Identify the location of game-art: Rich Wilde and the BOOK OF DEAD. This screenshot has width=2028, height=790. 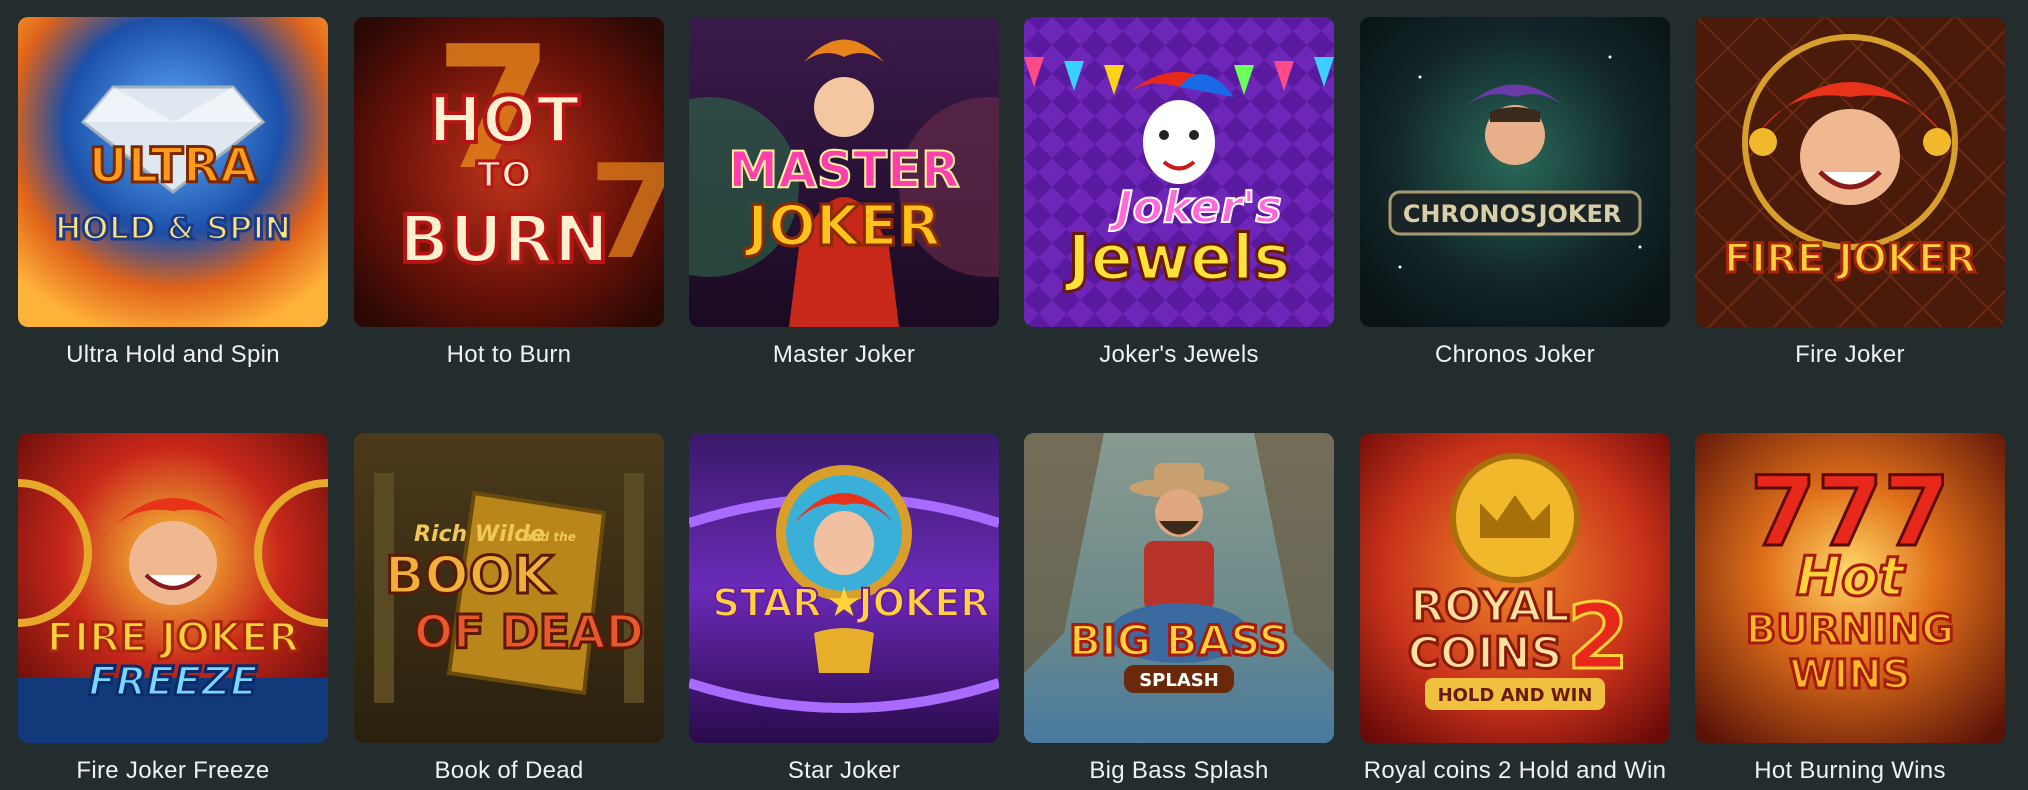
(509, 588).